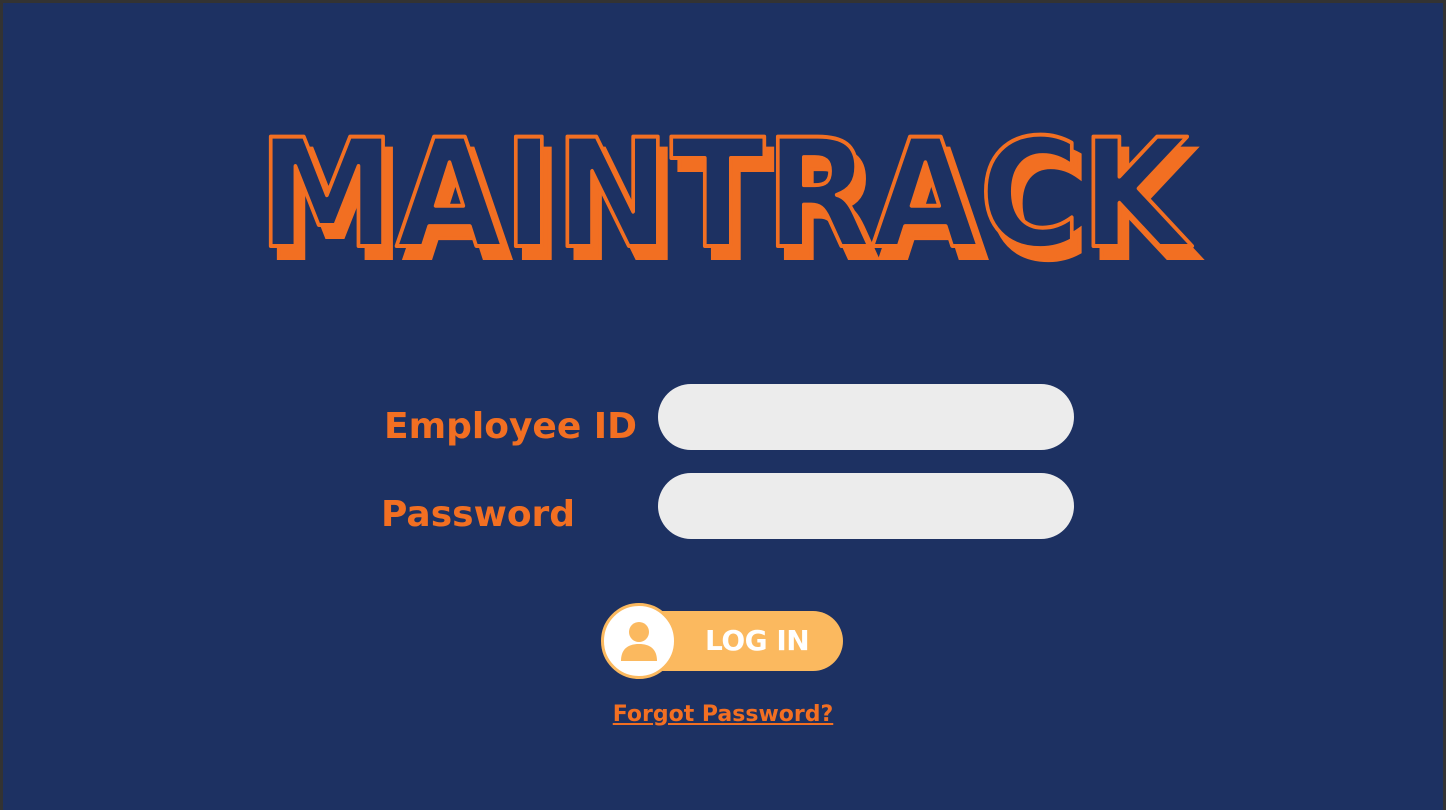 The width and height of the screenshot is (1446, 810). I want to click on login-button: LOG IN, so click(723, 641).